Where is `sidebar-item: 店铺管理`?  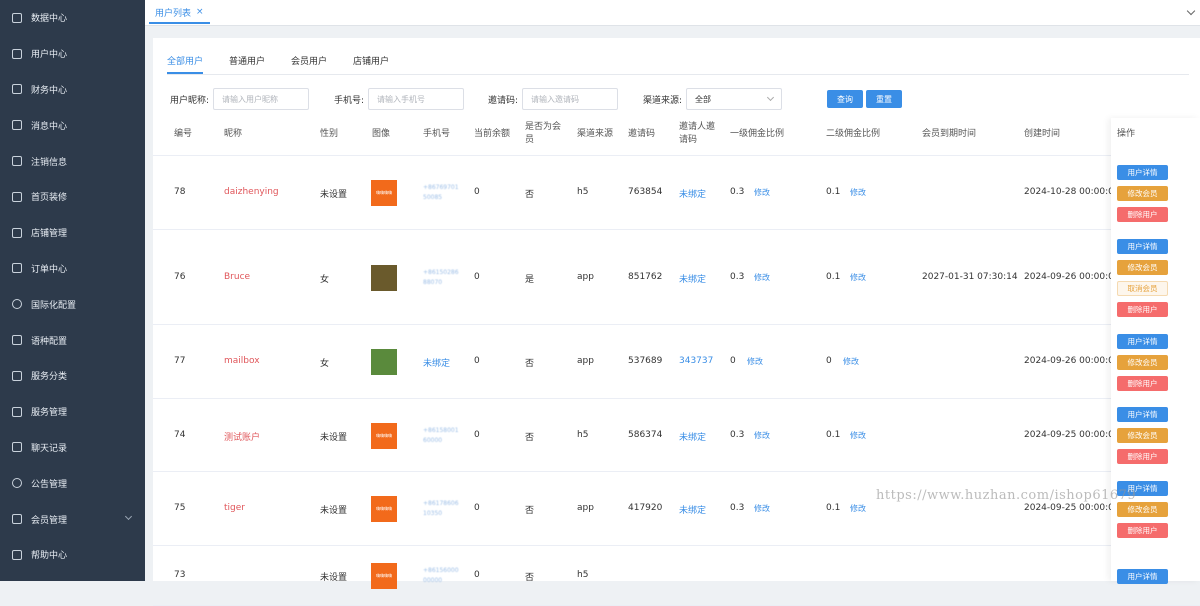 sidebar-item: 店铺管理 is located at coordinates (72, 233).